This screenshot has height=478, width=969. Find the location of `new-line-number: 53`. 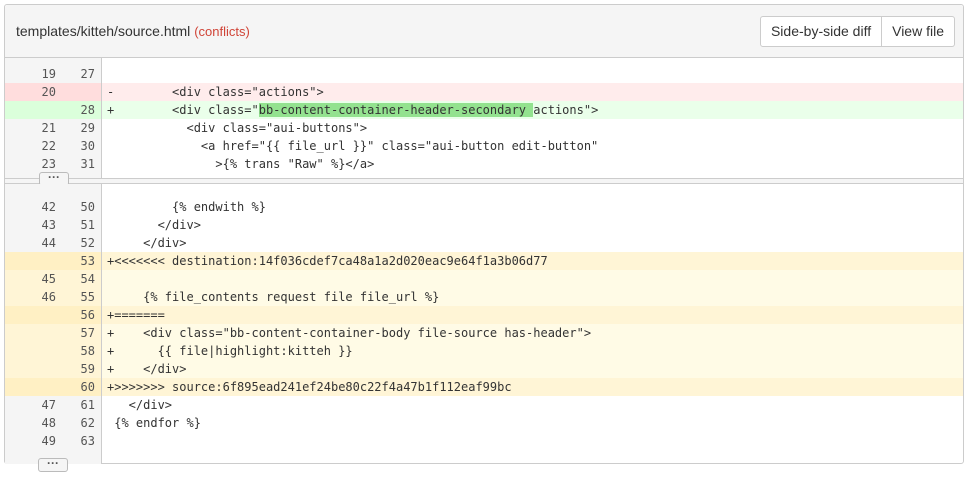

new-line-number: 53 is located at coordinates (78, 261).